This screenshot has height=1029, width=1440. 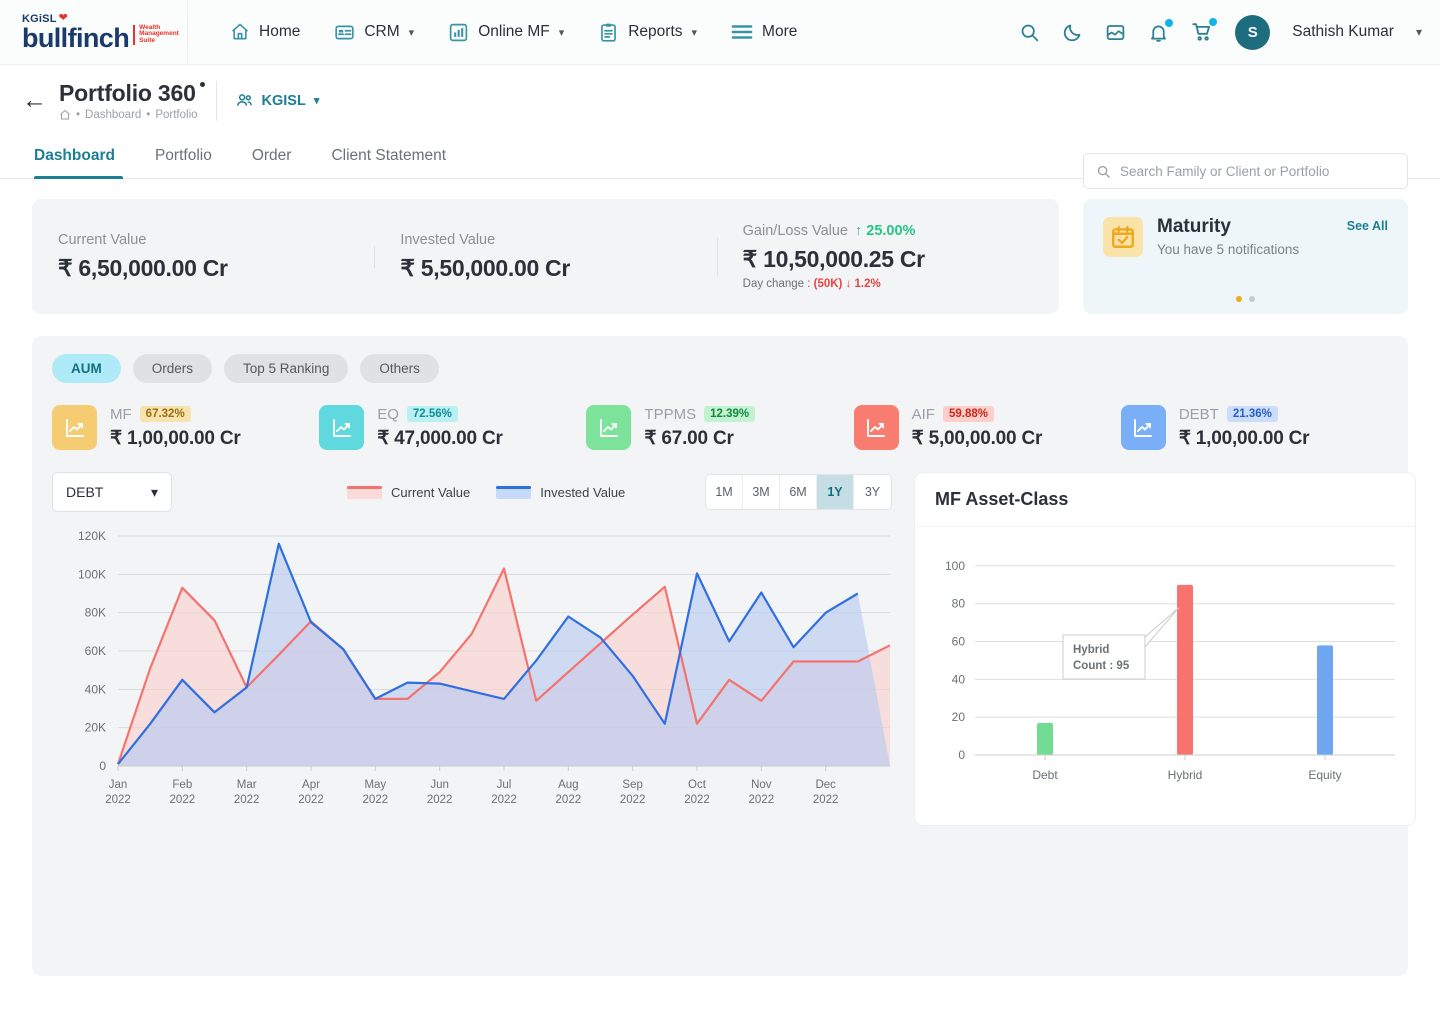 What do you see at coordinates (959, 717) in the screenshot?
I see `svg-text: 20` at bounding box center [959, 717].